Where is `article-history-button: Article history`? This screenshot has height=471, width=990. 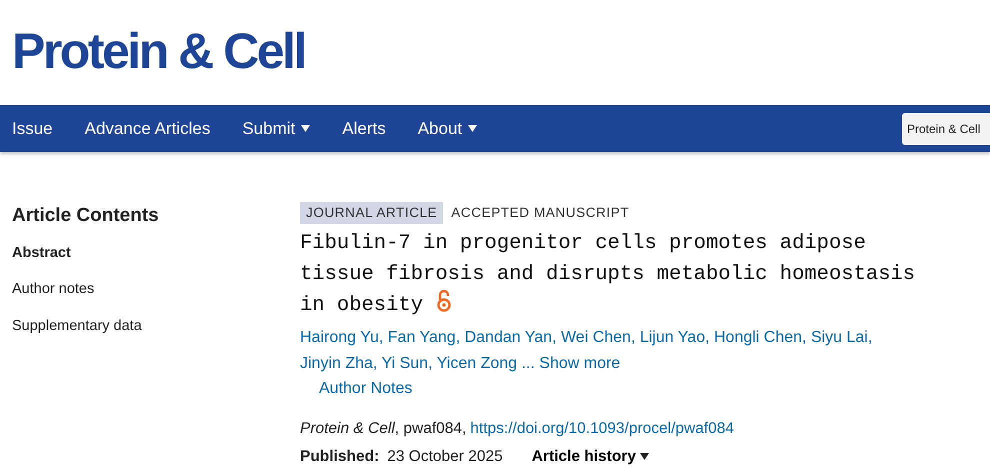 article-history-button: Article history is located at coordinates (590, 456).